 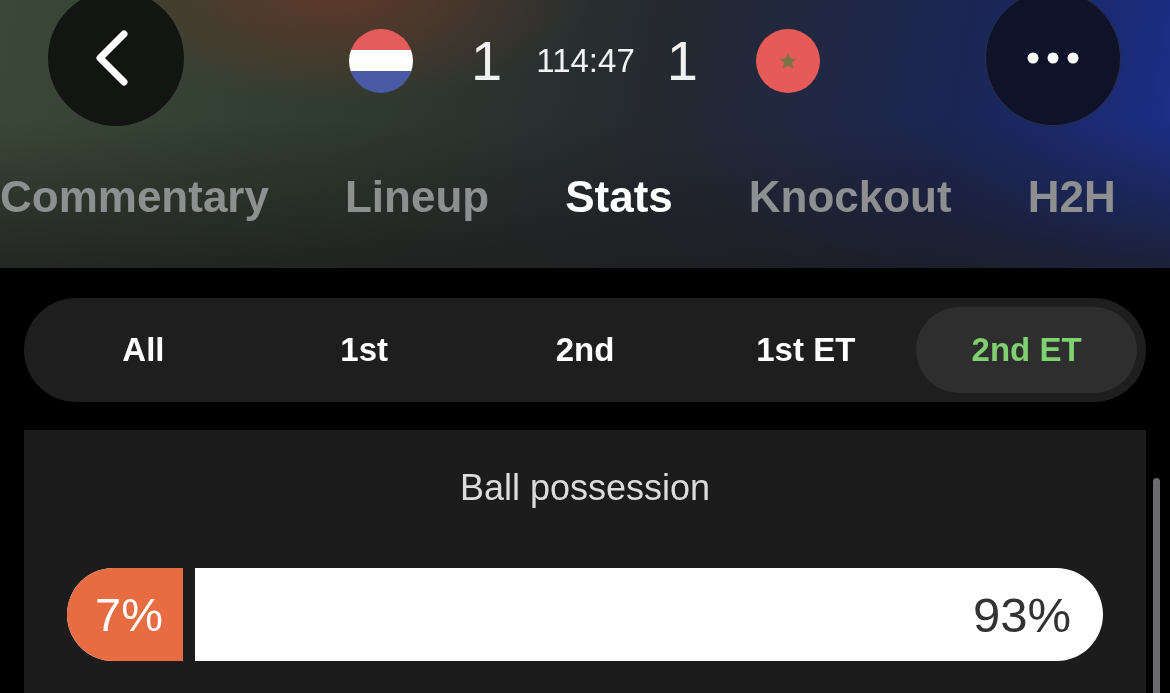 I want to click on period-tab: 1st ET, so click(x=806, y=350).